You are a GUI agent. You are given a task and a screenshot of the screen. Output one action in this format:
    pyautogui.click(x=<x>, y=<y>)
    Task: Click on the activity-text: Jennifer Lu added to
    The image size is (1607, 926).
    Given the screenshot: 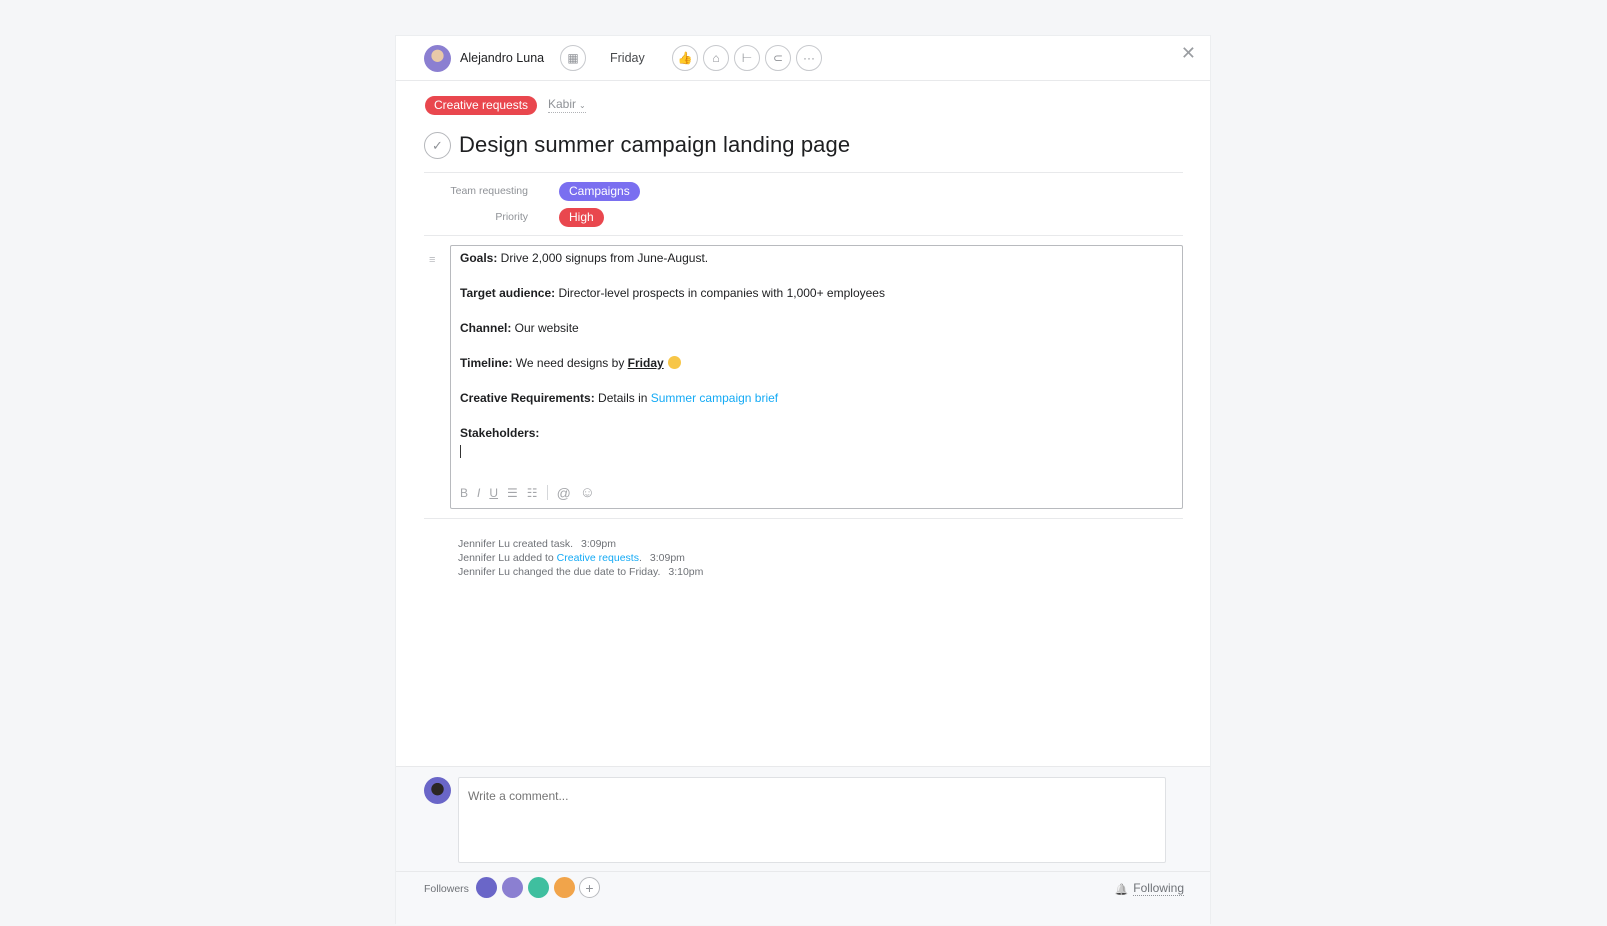 What is the action you would take?
    pyautogui.click(x=507, y=558)
    